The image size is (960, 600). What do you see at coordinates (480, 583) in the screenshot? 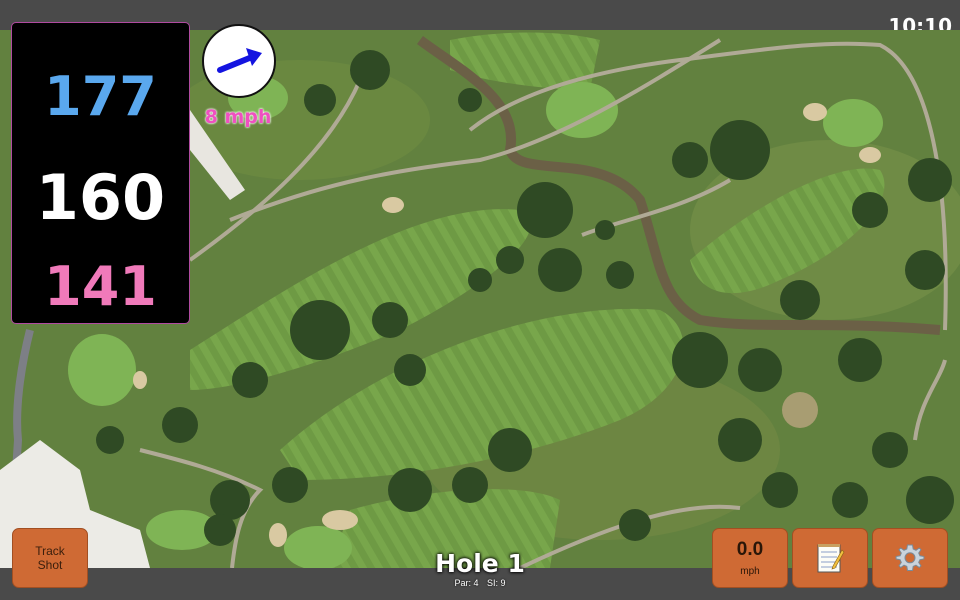
I see `hole-info: Par: 4 SI: 9` at bounding box center [480, 583].